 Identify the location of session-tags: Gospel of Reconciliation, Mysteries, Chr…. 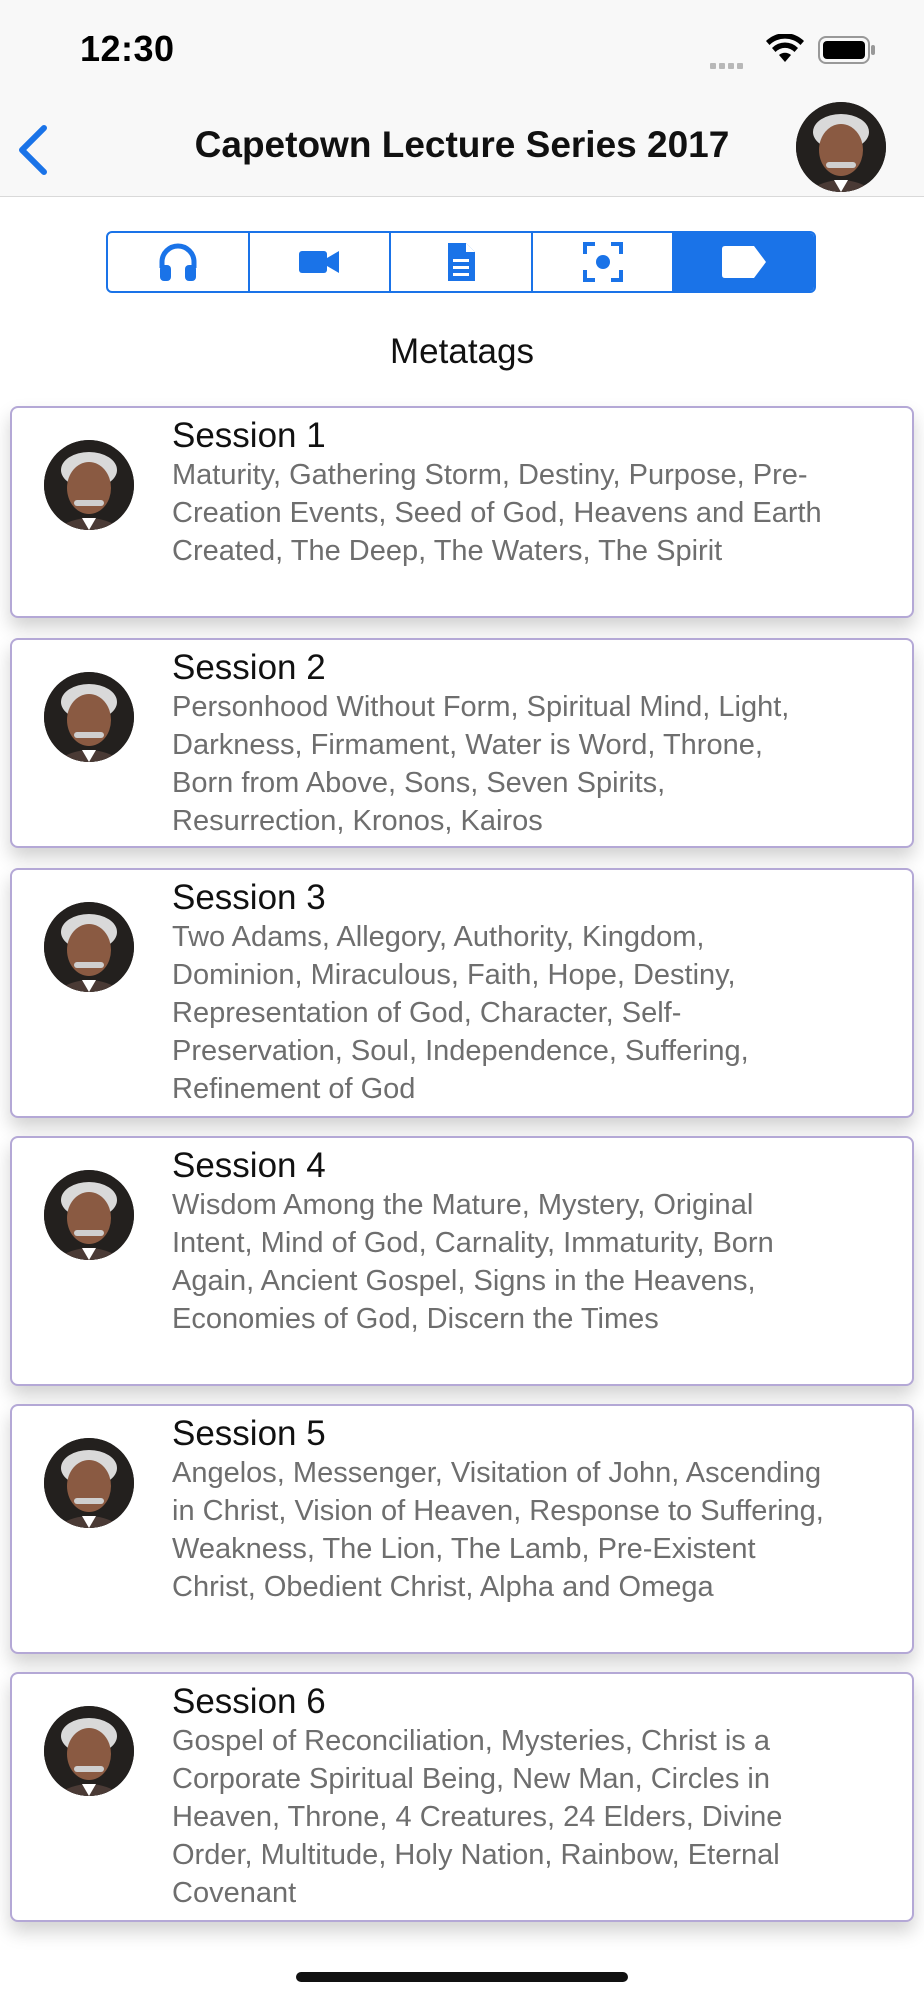
(477, 1817).